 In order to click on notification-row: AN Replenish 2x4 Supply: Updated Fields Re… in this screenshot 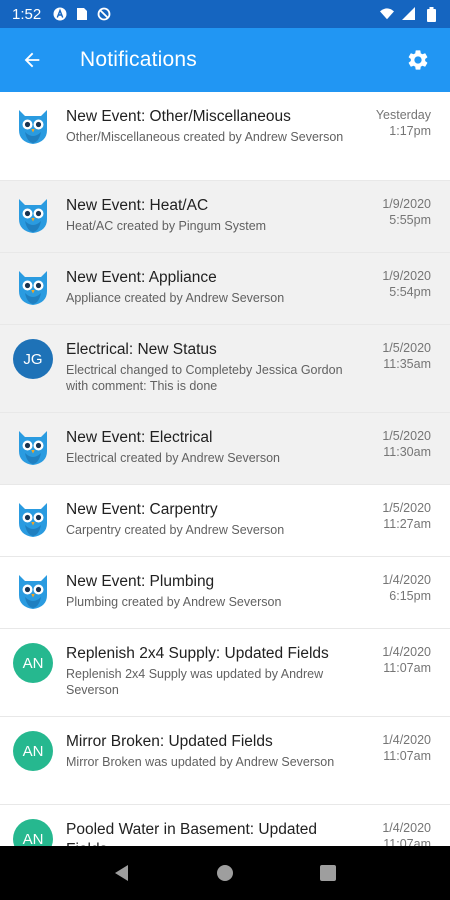, I will do `click(225, 673)`.